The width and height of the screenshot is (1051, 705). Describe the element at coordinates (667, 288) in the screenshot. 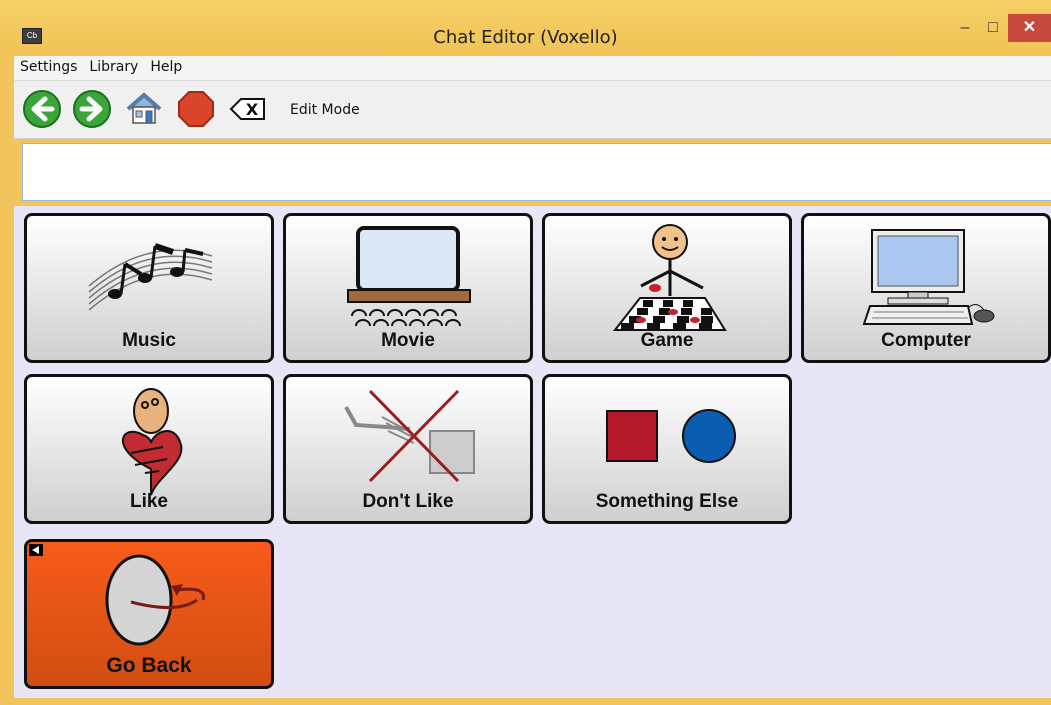

I see `cell-game: Game` at that location.